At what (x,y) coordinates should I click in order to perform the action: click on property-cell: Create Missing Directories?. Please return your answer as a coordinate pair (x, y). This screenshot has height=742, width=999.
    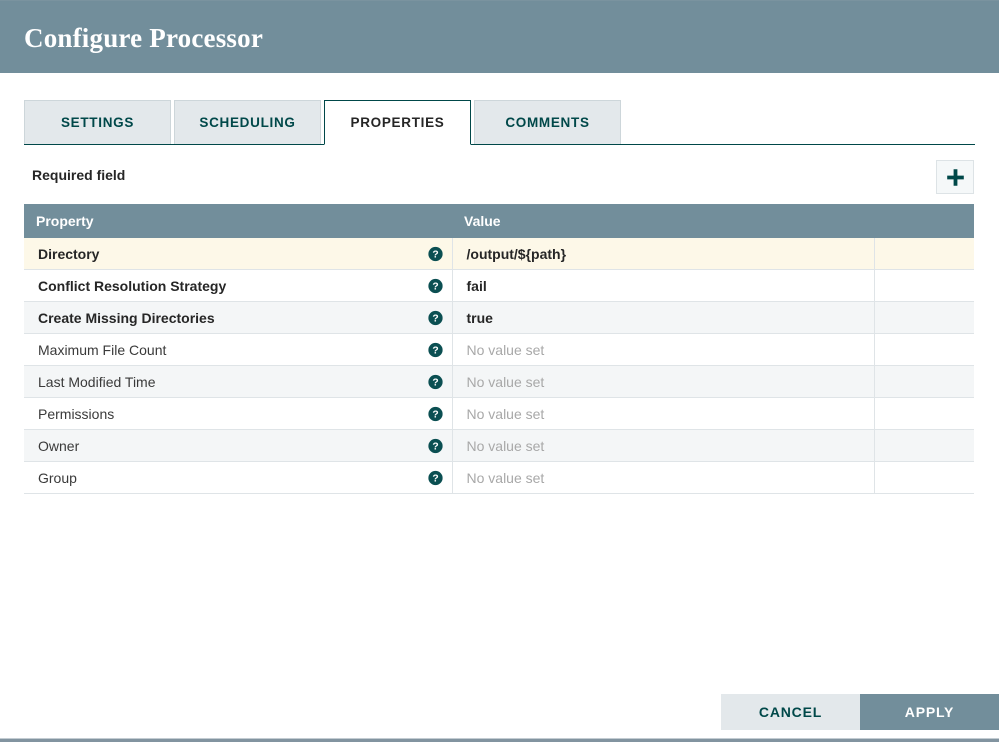
    Looking at the image, I should click on (238, 317).